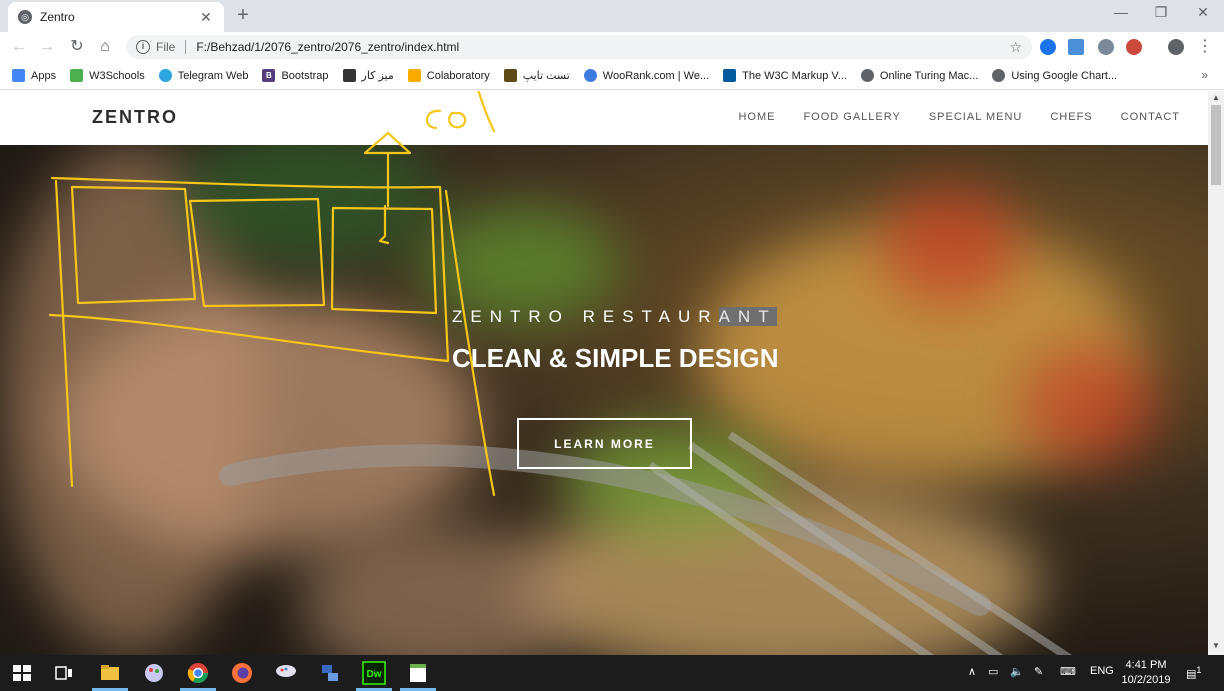 This screenshot has height=691, width=1224. What do you see at coordinates (1205, 47) in the screenshot?
I see `menu-dots-icon: ⋮` at bounding box center [1205, 47].